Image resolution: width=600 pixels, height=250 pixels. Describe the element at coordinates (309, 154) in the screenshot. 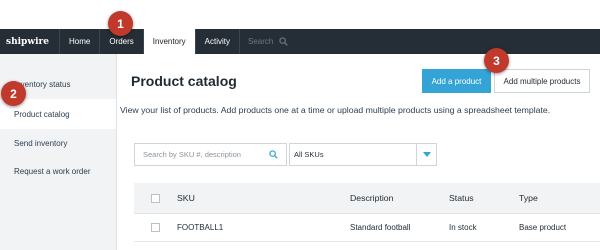

I see `sku-filter-value: All SKUs` at that location.